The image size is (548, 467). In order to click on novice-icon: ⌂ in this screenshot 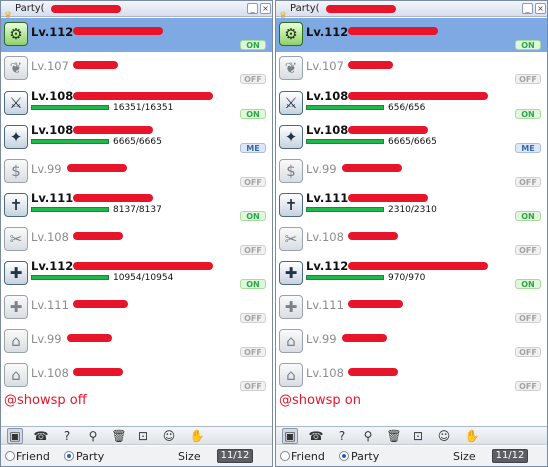, I will do `click(16, 341)`.